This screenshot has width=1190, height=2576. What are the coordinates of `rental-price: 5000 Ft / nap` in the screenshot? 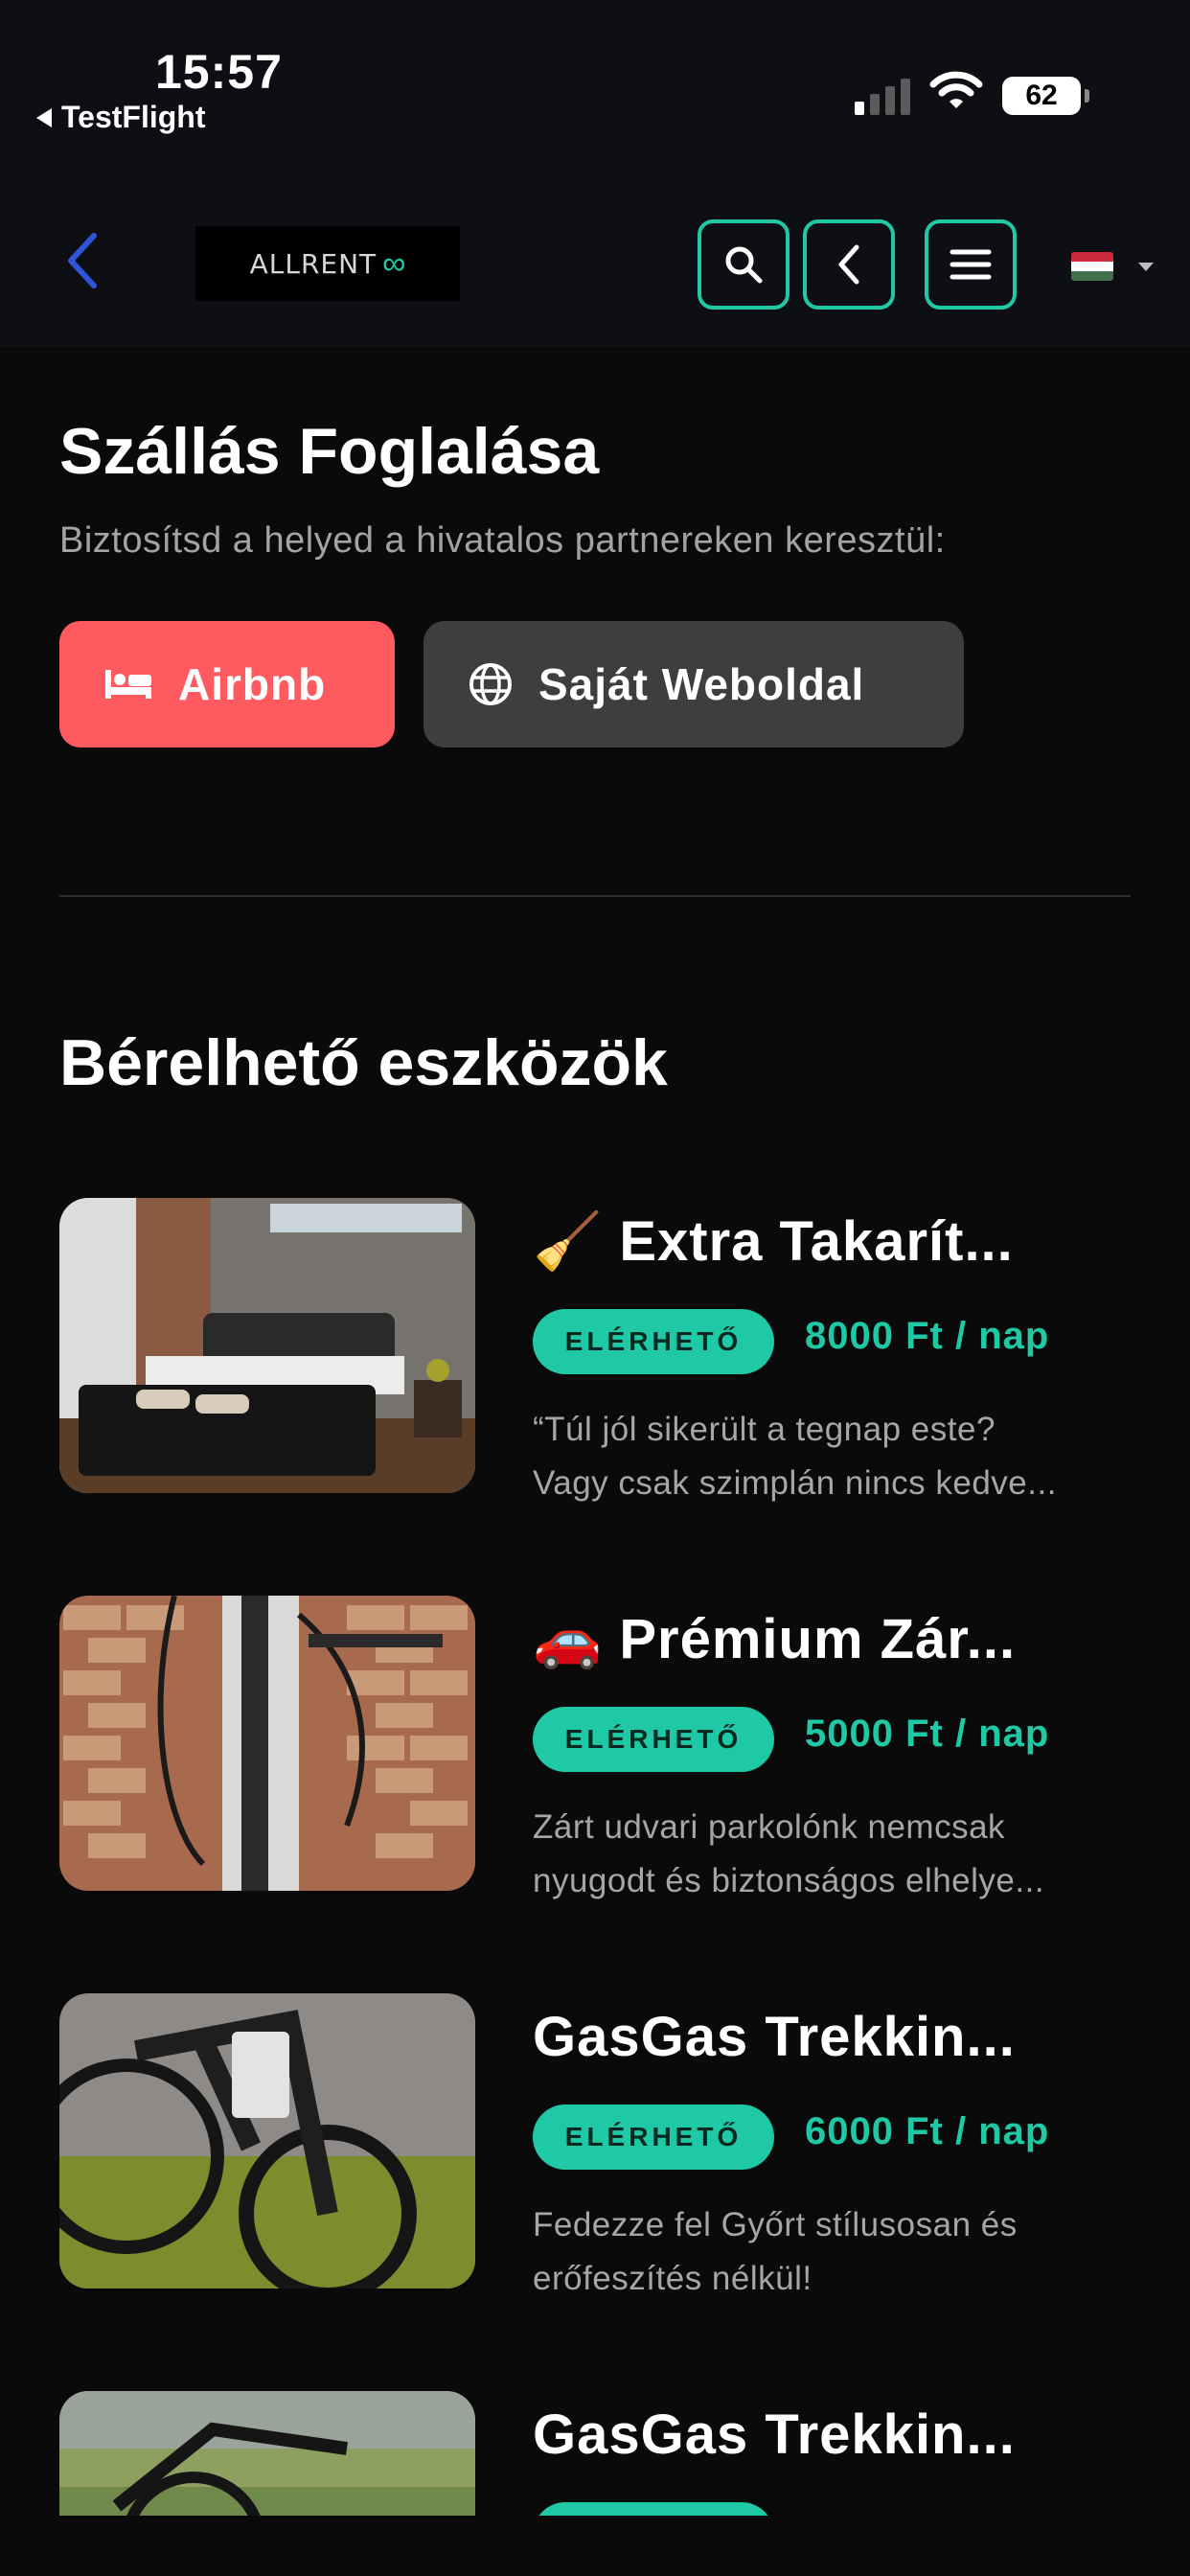 It's located at (928, 1734).